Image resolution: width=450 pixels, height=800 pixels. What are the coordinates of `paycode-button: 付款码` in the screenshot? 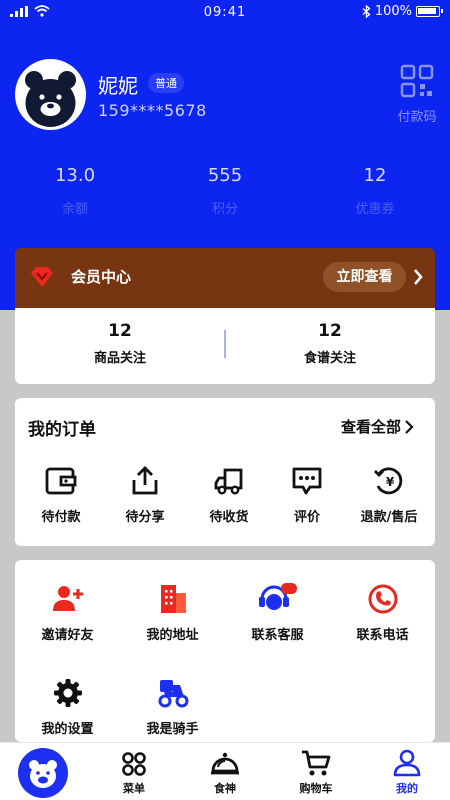 It's located at (417, 94).